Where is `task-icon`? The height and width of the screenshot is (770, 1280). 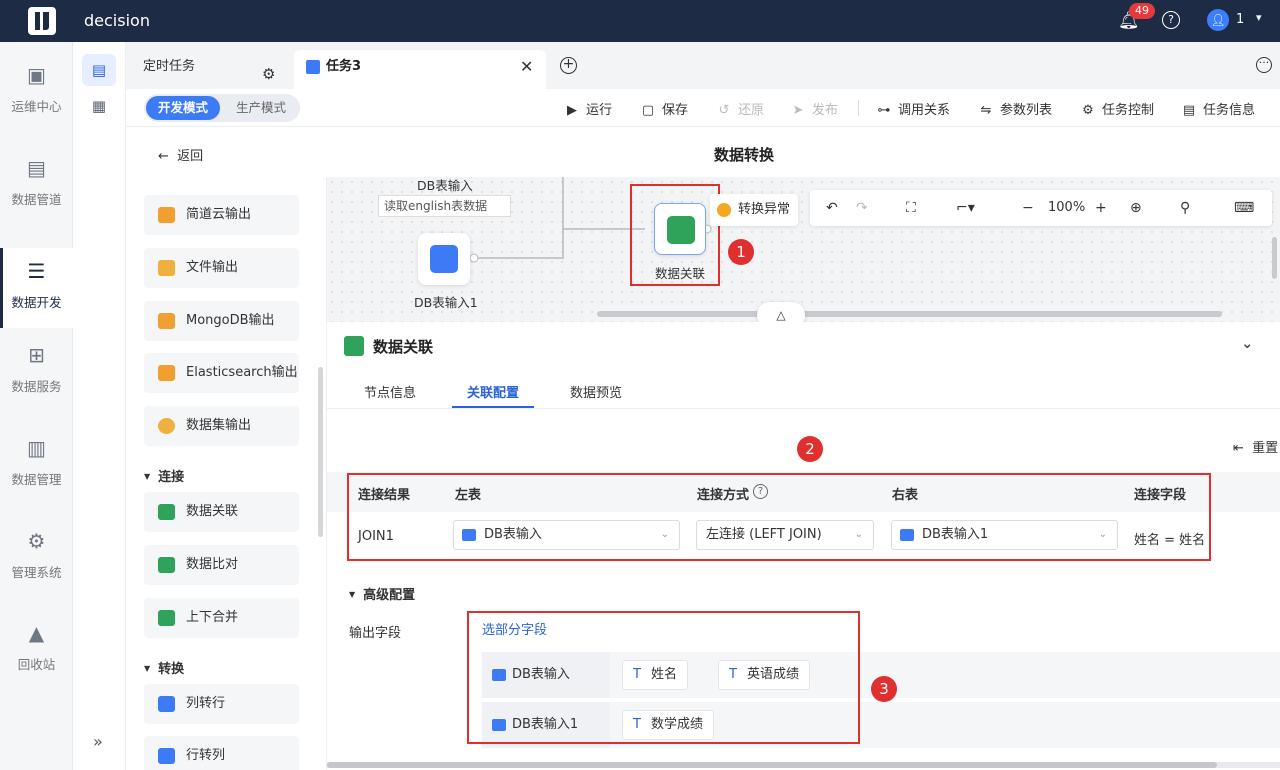
task-icon is located at coordinates (313, 67).